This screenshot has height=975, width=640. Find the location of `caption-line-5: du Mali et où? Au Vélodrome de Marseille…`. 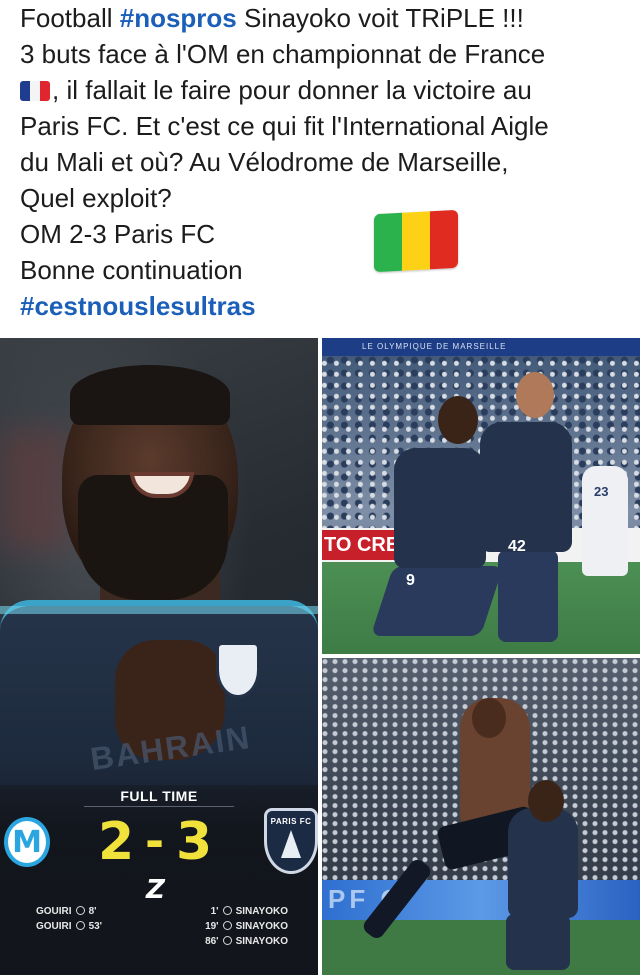

caption-line-5: du Mali et où? Au Vélodrome de Marseille… is located at coordinates (264, 162).